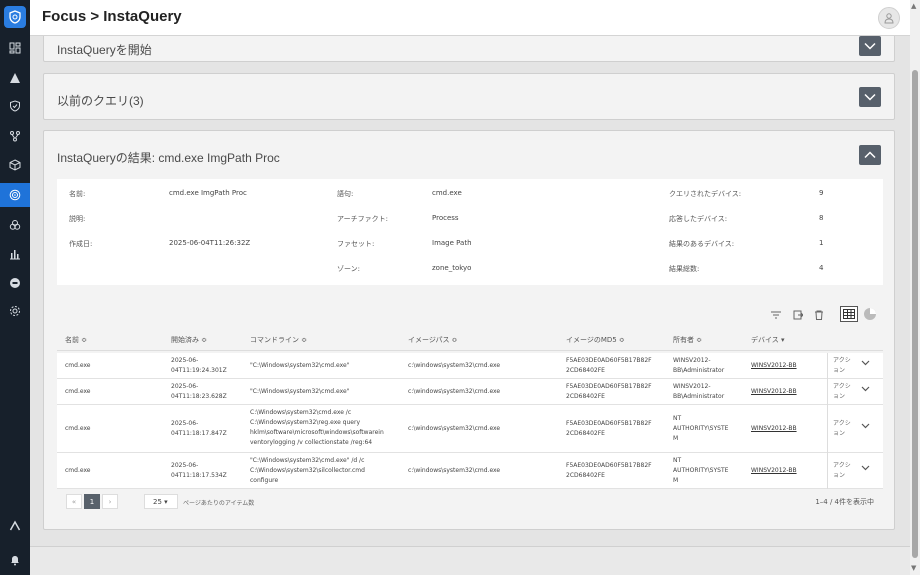  Describe the element at coordinates (913, 6) in the screenshot. I see `scroll-up-icon: ▲` at that location.